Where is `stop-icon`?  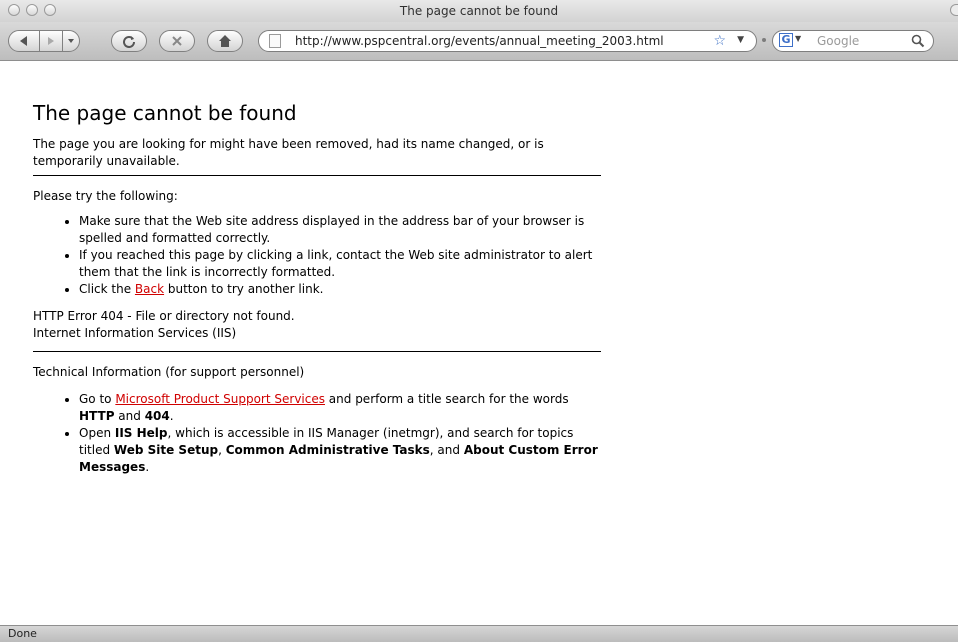 stop-icon is located at coordinates (177, 41).